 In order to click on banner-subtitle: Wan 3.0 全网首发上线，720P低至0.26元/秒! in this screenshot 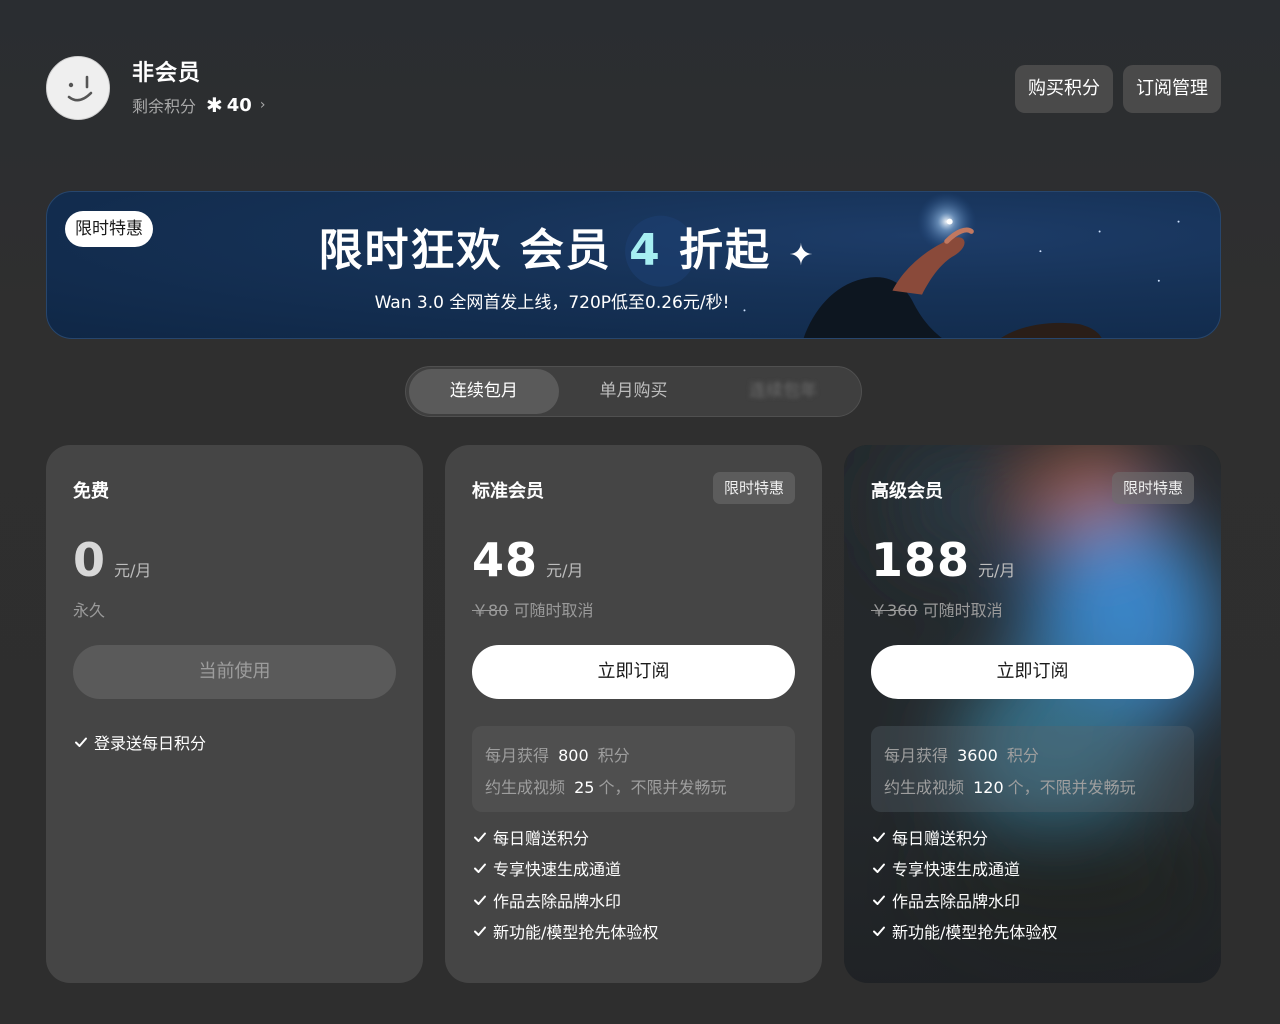, I will do `click(552, 303)`.